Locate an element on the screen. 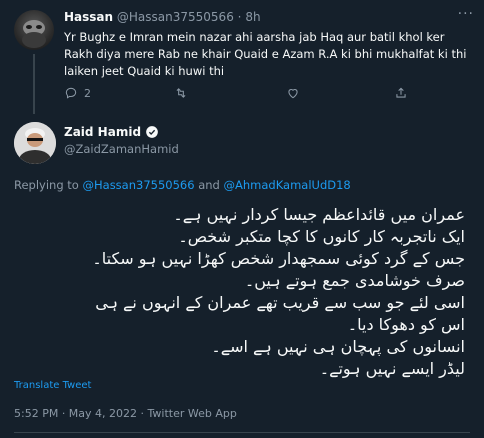 This screenshot has height=438, width=484. tweet-line: انسانوں کی پہچان ہی نہیں ہے اسے۔ is located at coordinates (338, 346).